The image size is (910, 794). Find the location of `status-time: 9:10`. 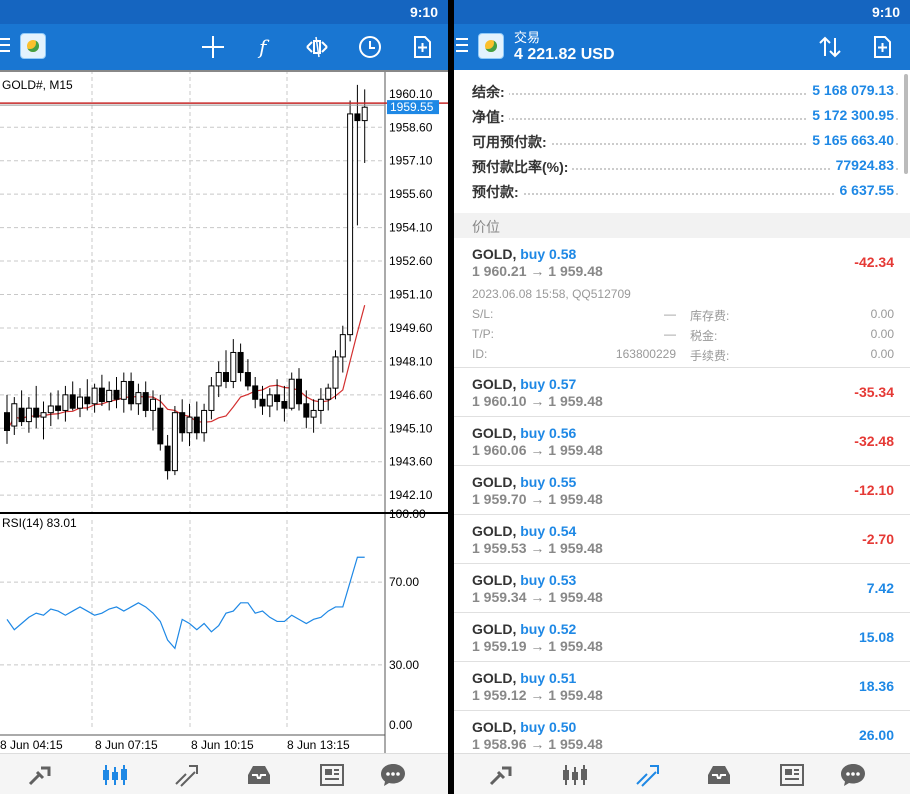

status-time: 9:10 is located at coordinates (885, 12).